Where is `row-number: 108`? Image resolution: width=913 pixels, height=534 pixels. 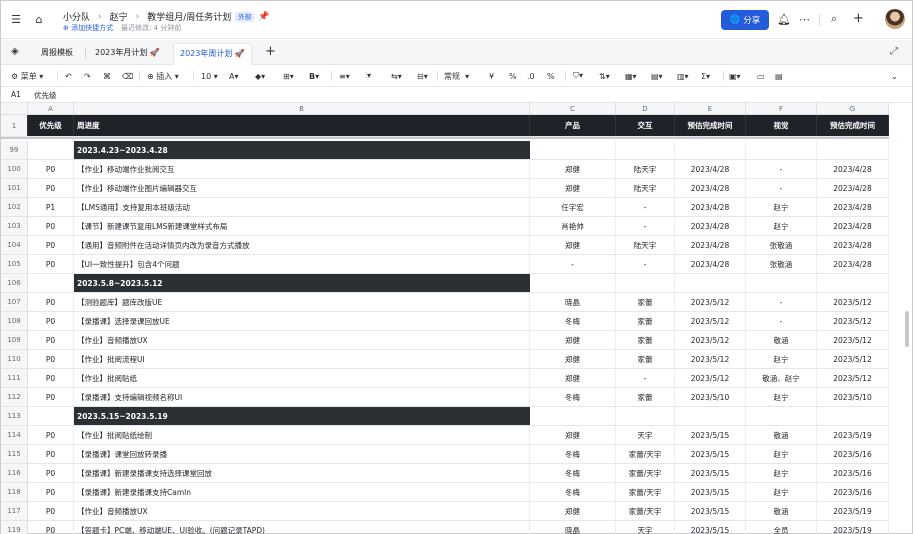 row-number: 108 is located at coordinates (14, 321).